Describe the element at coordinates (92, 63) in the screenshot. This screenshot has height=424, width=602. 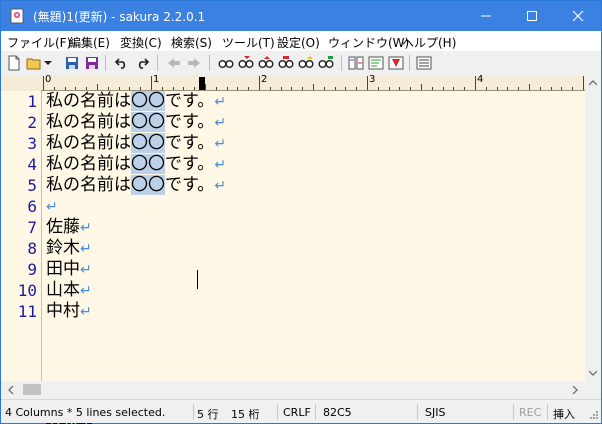
I see `save-as-icon` at that location.